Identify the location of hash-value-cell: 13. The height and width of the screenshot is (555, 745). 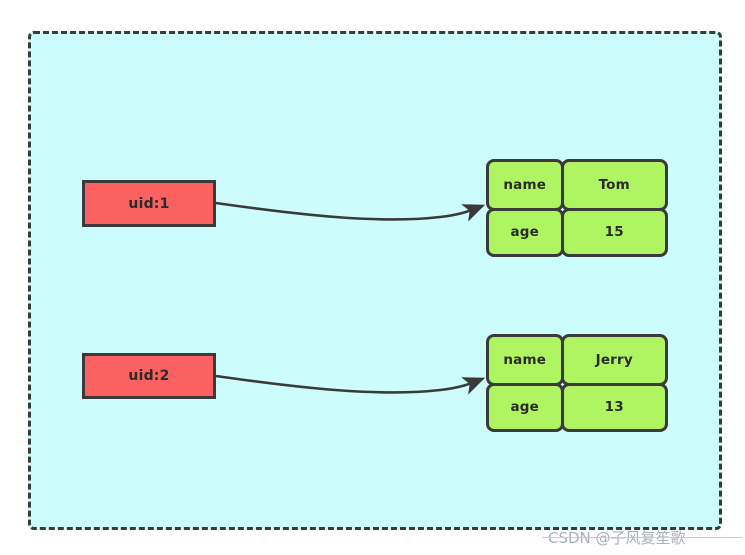
(614, 407).